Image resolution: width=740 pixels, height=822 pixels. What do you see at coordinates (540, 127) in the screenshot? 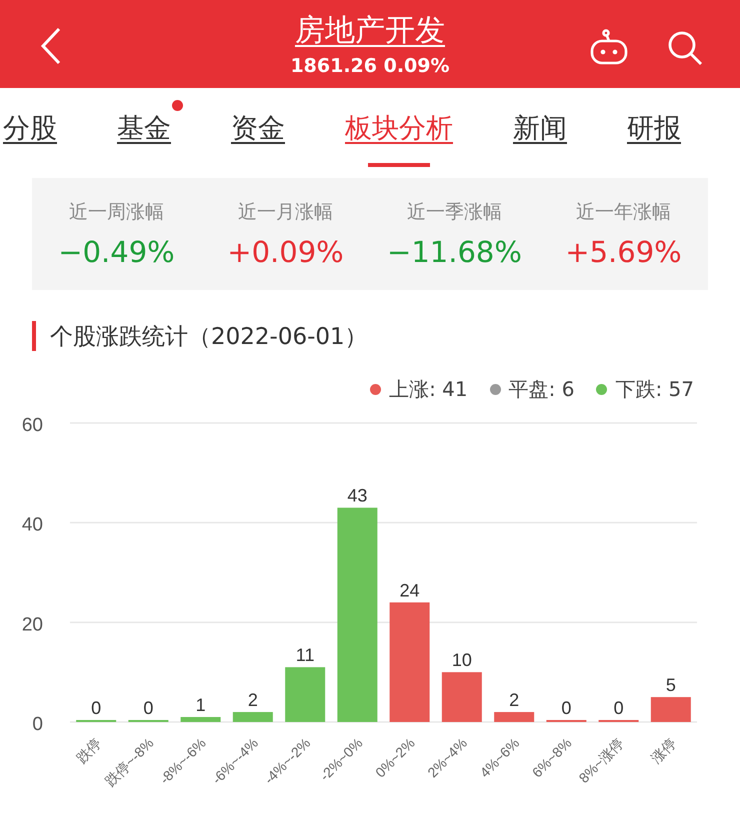
I see `tab: 新闻` at bounding box center [540, 127].